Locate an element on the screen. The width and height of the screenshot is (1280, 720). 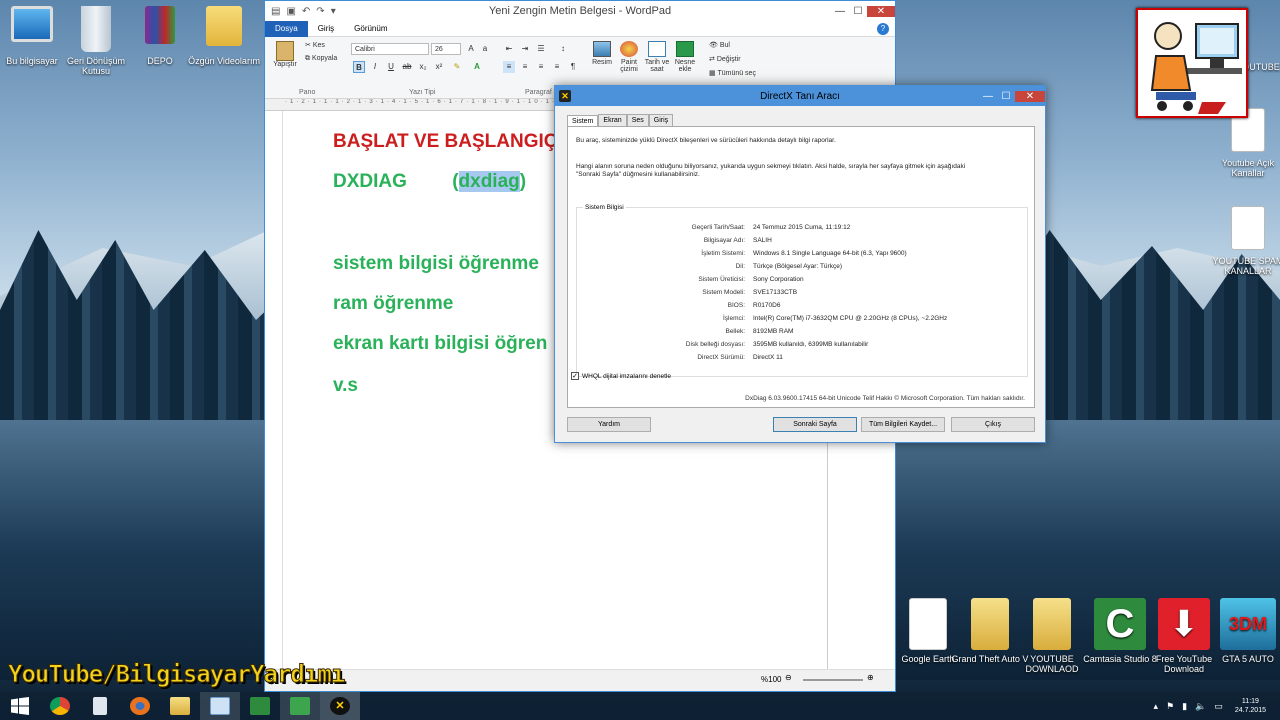
underline-button: U is located at coordinates (391, 67).